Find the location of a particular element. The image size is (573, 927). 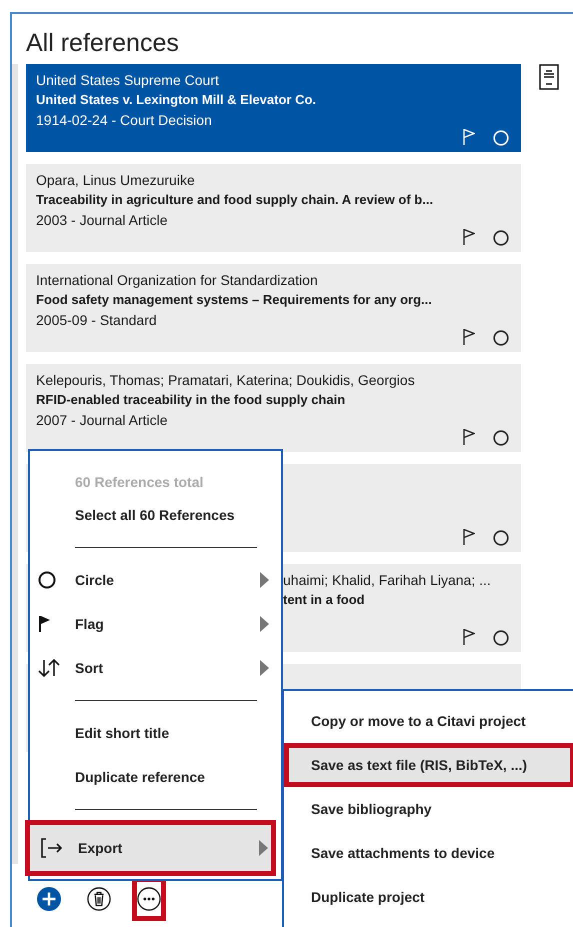

reference-title: tent in a food is located at coordinates (324, 600).